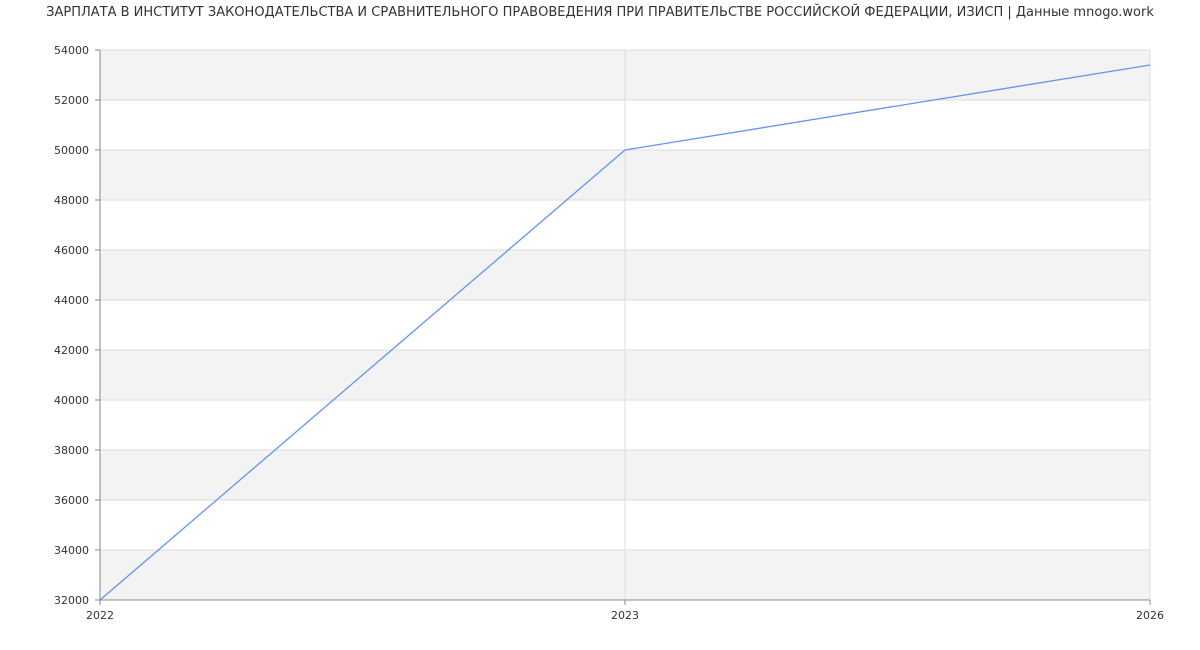  Describe the element at coordinates (71, 200) in the screenshot. I see `y-tick-label: 48000` at that location.